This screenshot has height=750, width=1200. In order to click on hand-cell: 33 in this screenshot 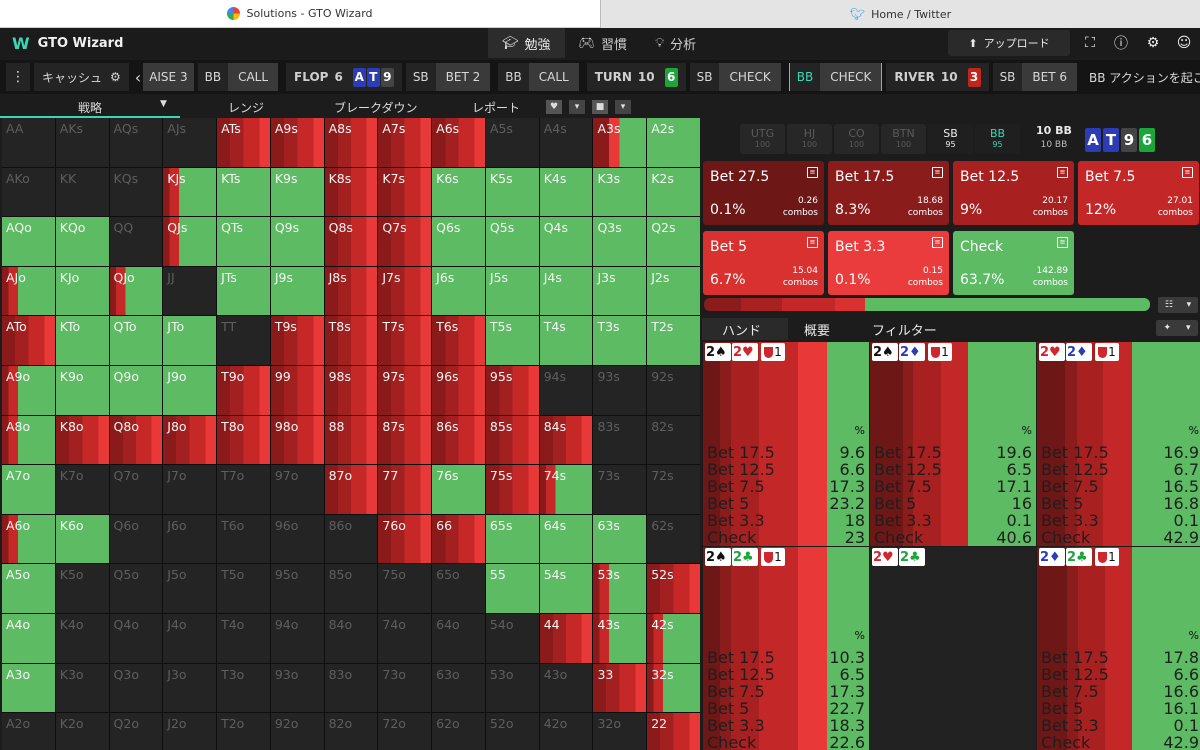, I will do `click(620, 688)`.